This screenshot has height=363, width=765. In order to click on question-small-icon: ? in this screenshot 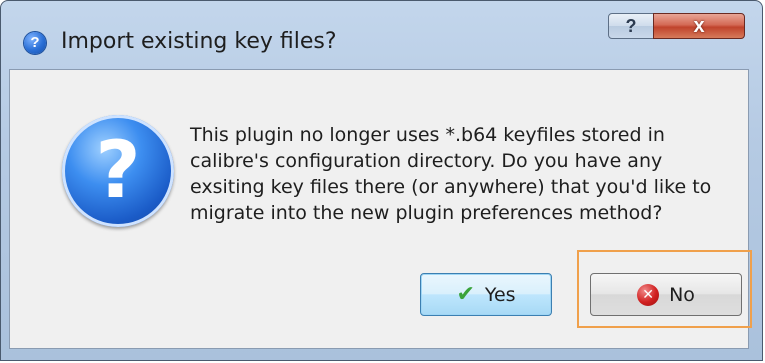, I will do `click(35, 43)`.